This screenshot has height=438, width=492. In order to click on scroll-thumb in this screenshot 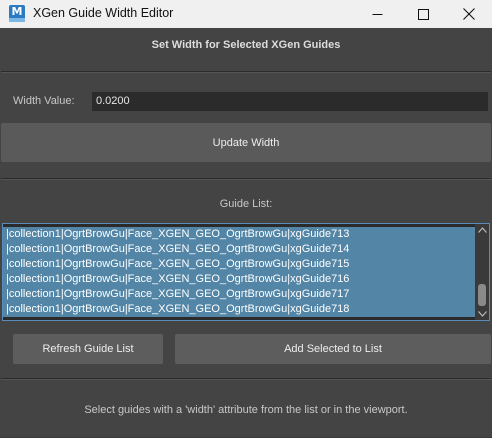, I will do `click(482, 295)`.